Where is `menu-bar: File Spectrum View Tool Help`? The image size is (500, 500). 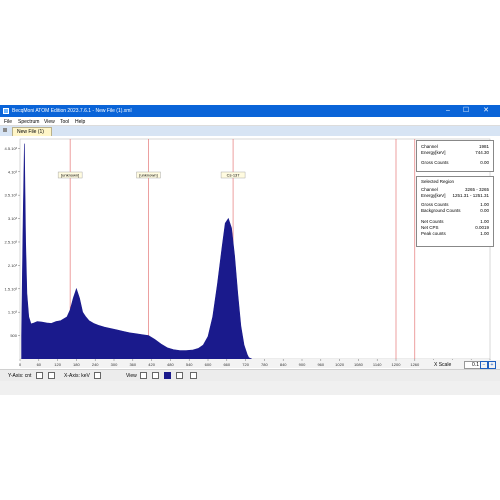 menu-bar: File Spectrum View Tool Help is located at coordinates (250, 121).